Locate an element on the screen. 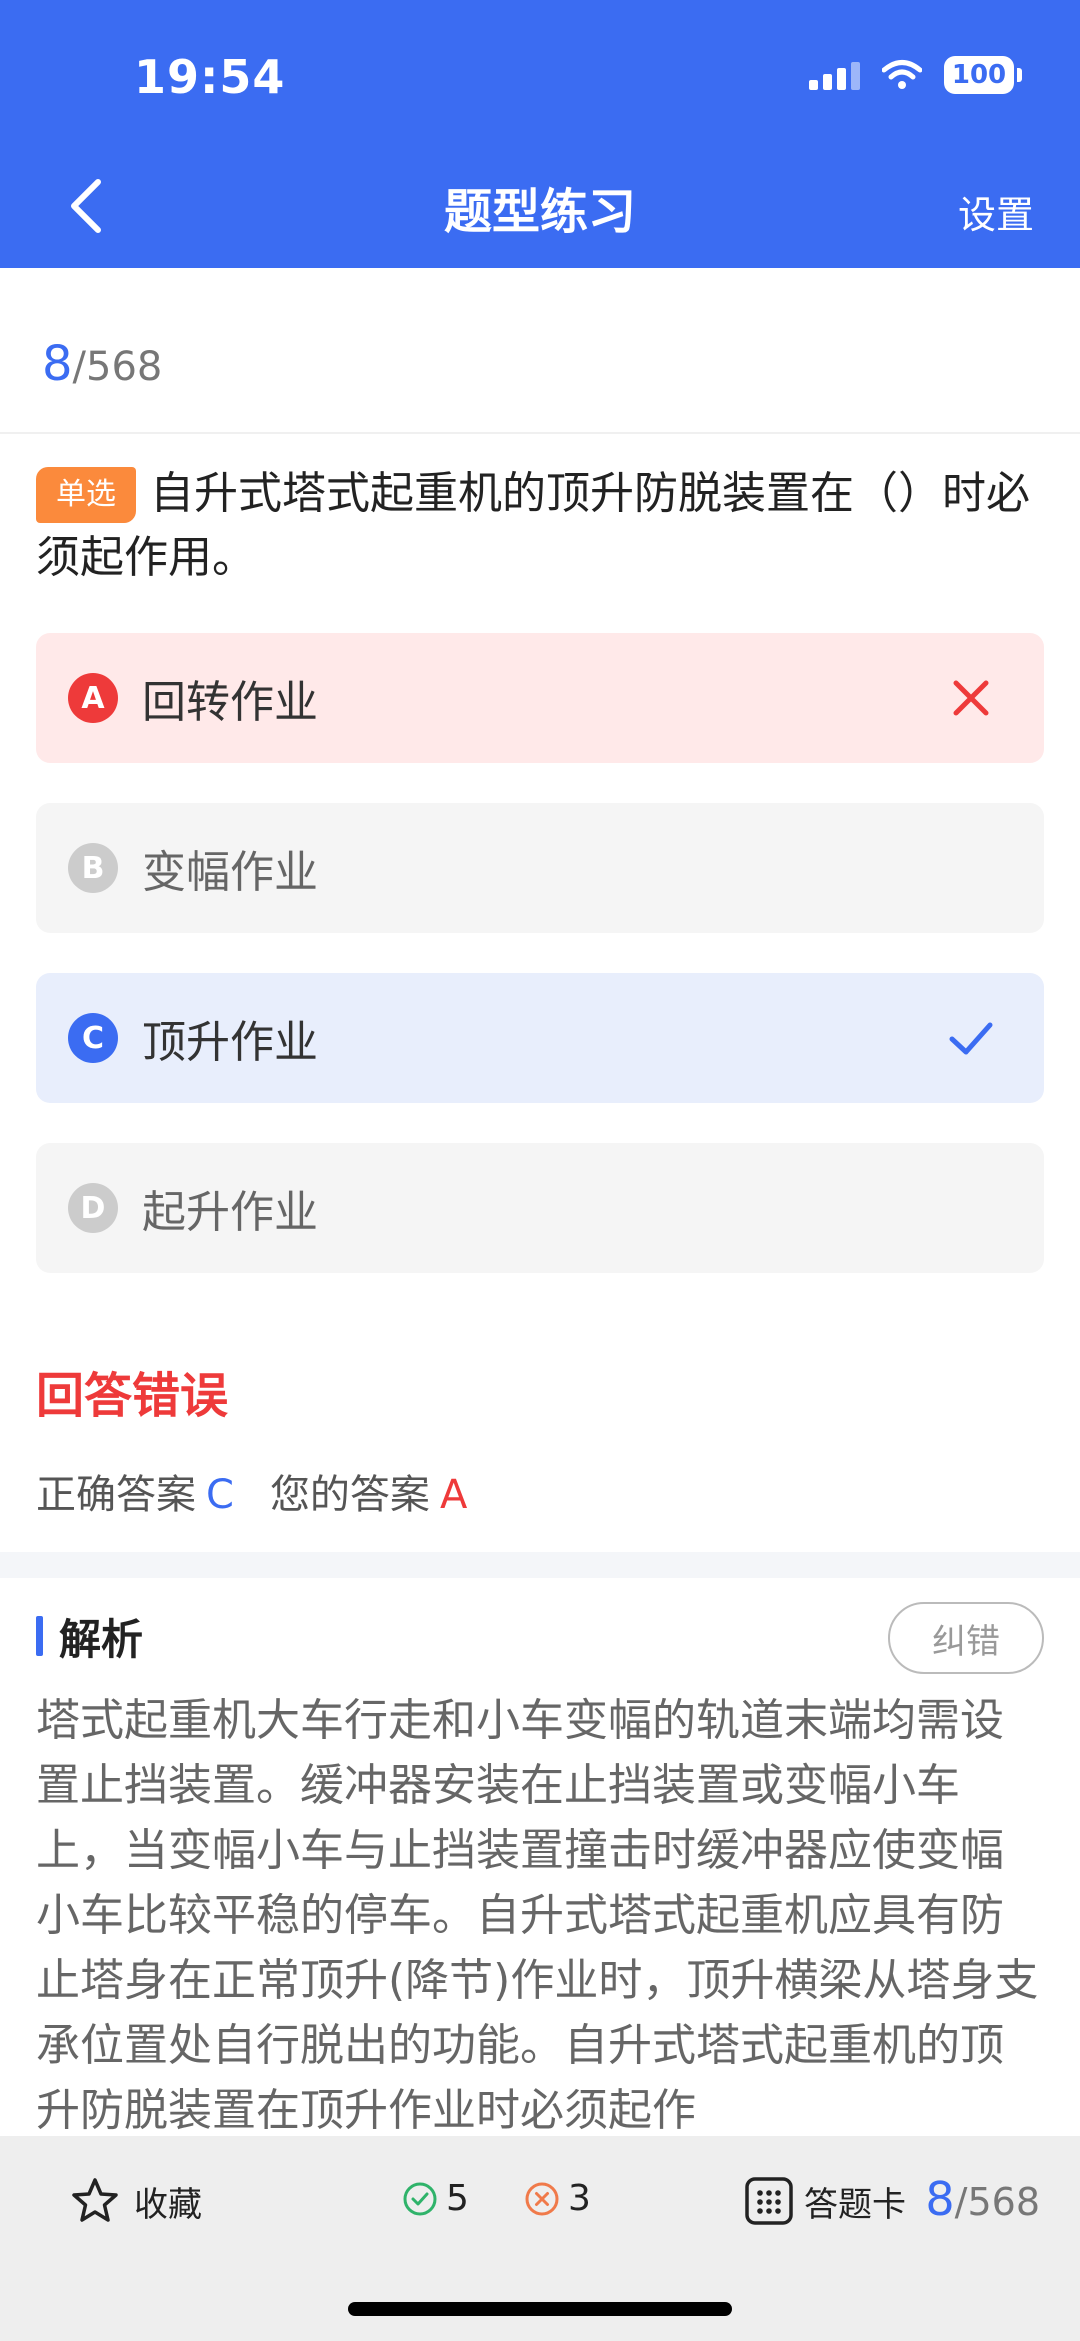 The height and width of the screenshot is (2341, 1080). answer-card-button: 答题卡 is located at coordinates (825, 2201).